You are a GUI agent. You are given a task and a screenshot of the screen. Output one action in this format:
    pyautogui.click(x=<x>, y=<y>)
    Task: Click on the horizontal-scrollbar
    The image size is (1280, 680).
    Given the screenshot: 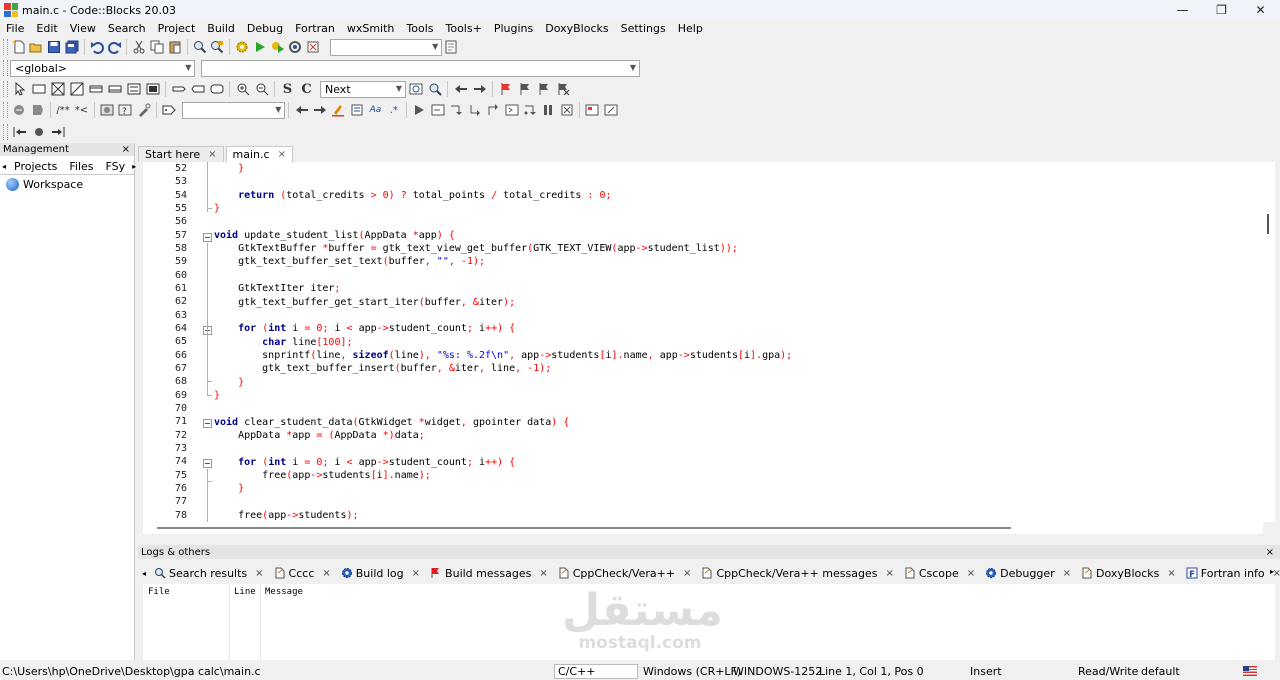 What is the action you would take?
    pyautogui.click(x=703, y=528)
    